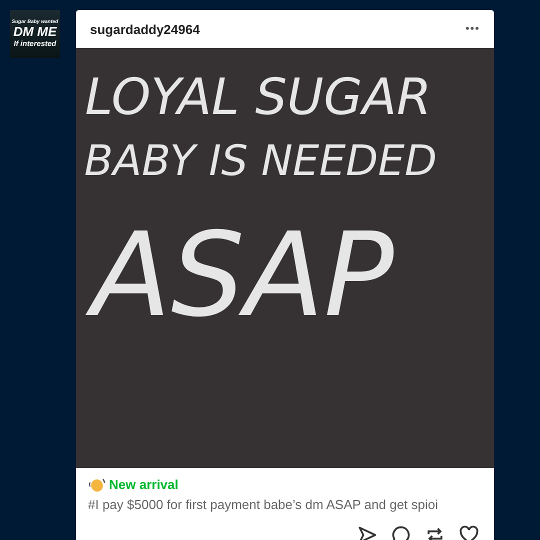 This screenshot has height=540, width=540. What do you see at coordinates (401, 532) in the screenshot?
I see `comment-icon` at bounding box center [401, 532].